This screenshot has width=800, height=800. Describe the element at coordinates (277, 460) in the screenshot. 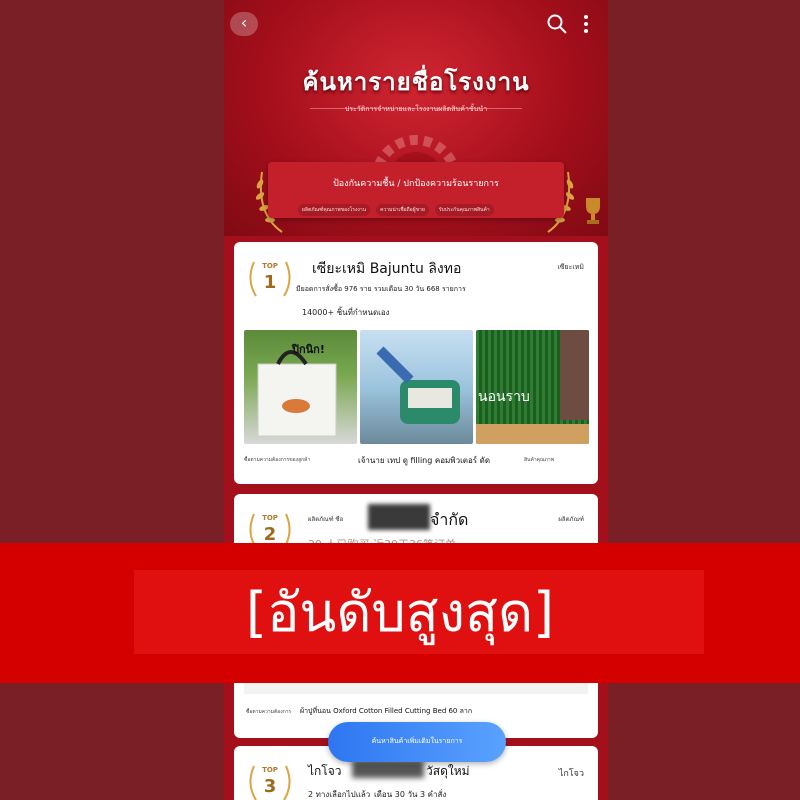

I see `image-caption: ซื้อตามความต้องการของลูกค้า` at that location.